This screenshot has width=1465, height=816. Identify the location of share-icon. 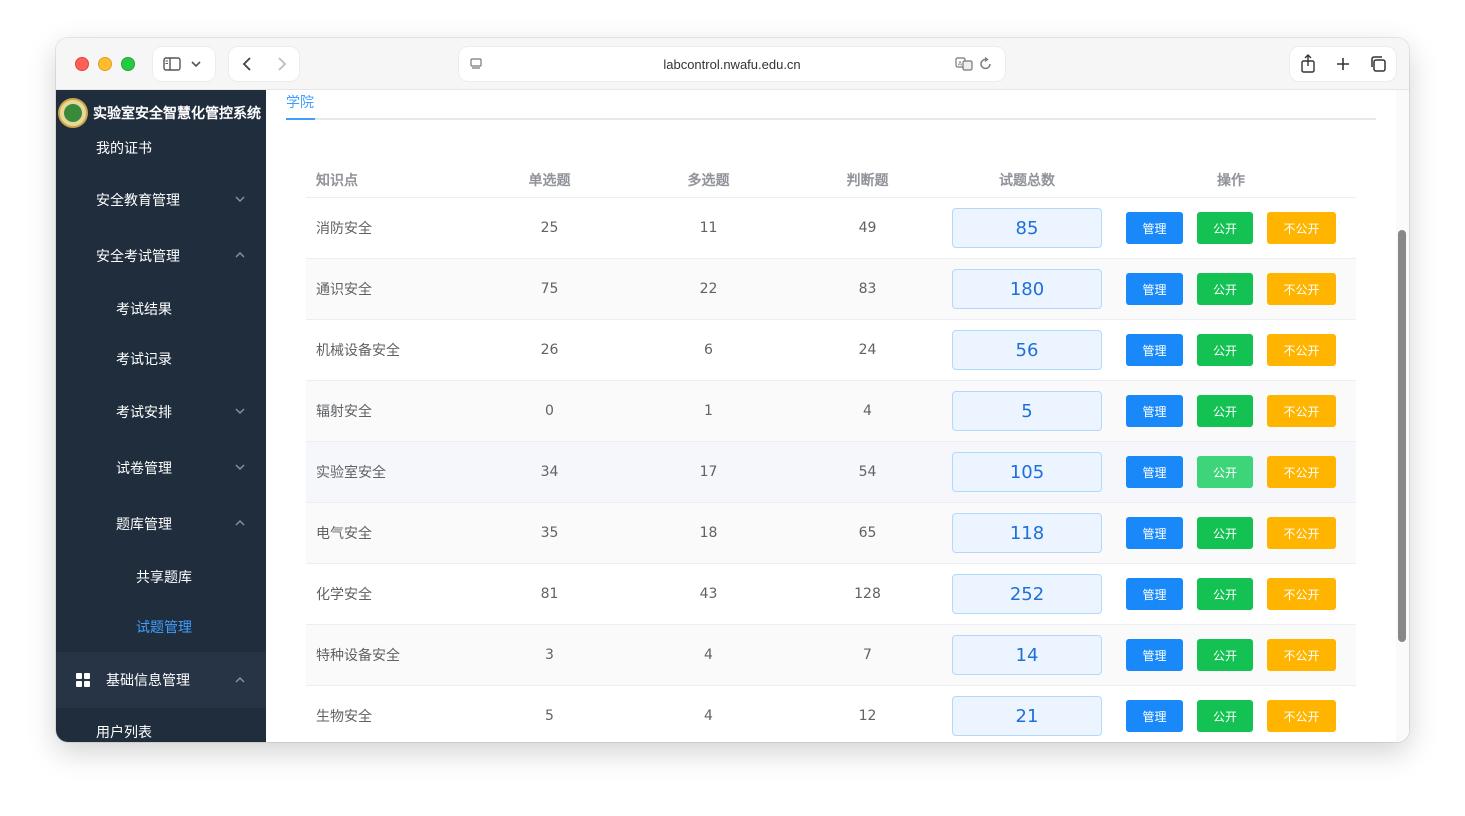
(1307, 63).